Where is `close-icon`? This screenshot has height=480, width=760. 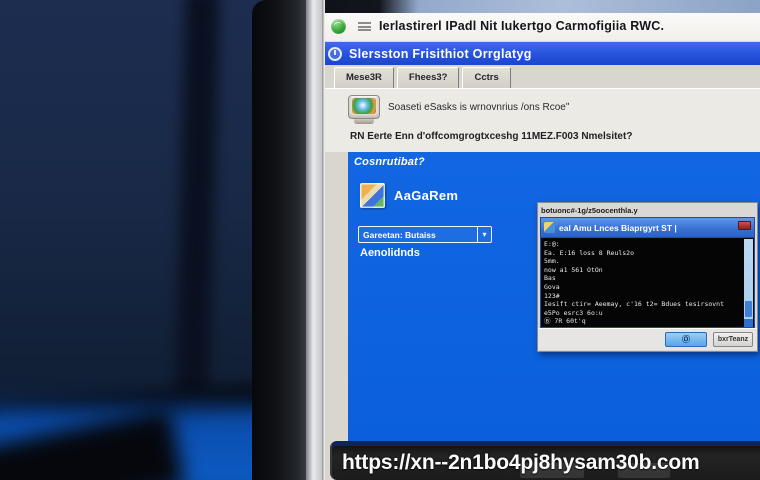
close-icon is located at coordinates (744, 225).